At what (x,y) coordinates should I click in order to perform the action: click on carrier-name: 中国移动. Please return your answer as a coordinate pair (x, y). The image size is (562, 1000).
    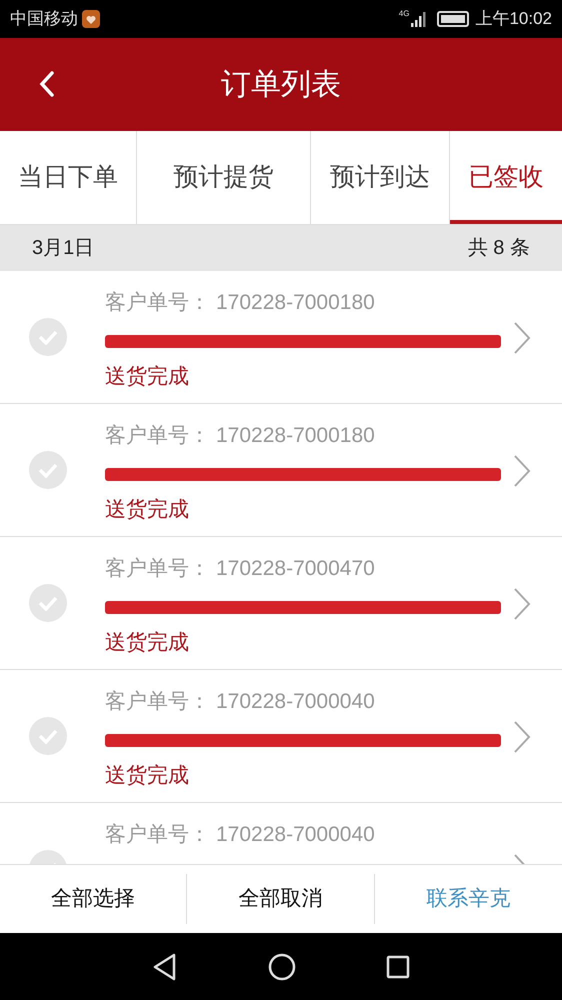
    Looking at the image, I should click on (44, 19).